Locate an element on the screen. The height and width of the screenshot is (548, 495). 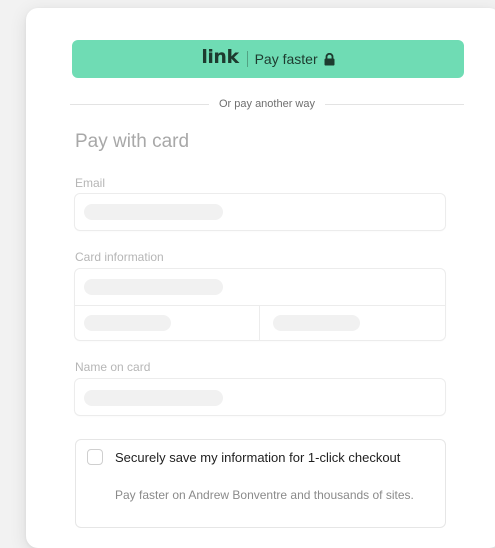
save-info-checkbox is located at coordinates (95, 457).